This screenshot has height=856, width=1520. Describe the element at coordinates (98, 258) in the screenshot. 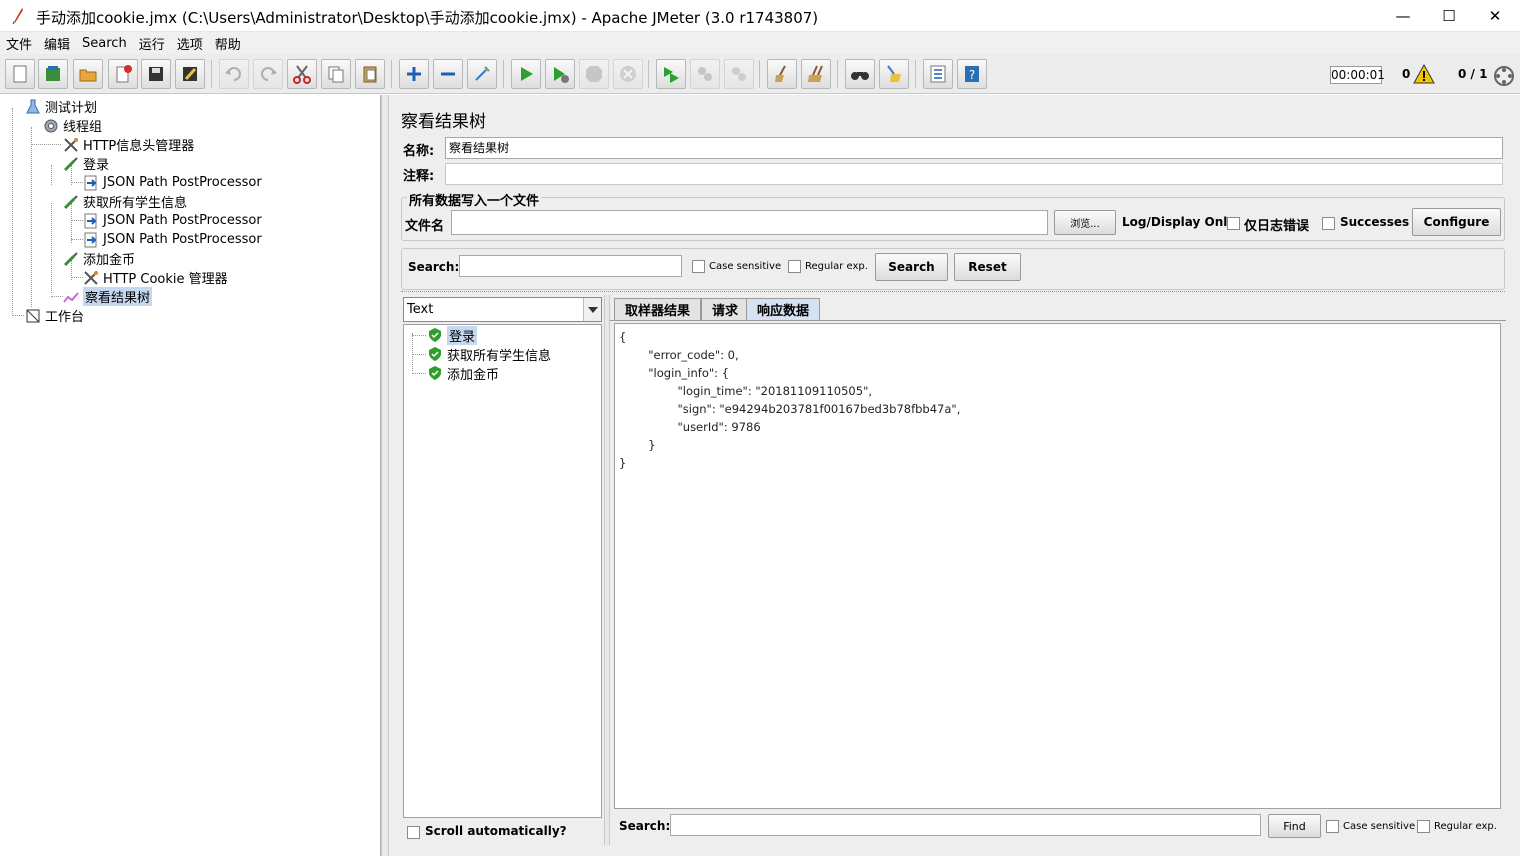

I see `tree-node-add-coins: 添加金币` at that location.